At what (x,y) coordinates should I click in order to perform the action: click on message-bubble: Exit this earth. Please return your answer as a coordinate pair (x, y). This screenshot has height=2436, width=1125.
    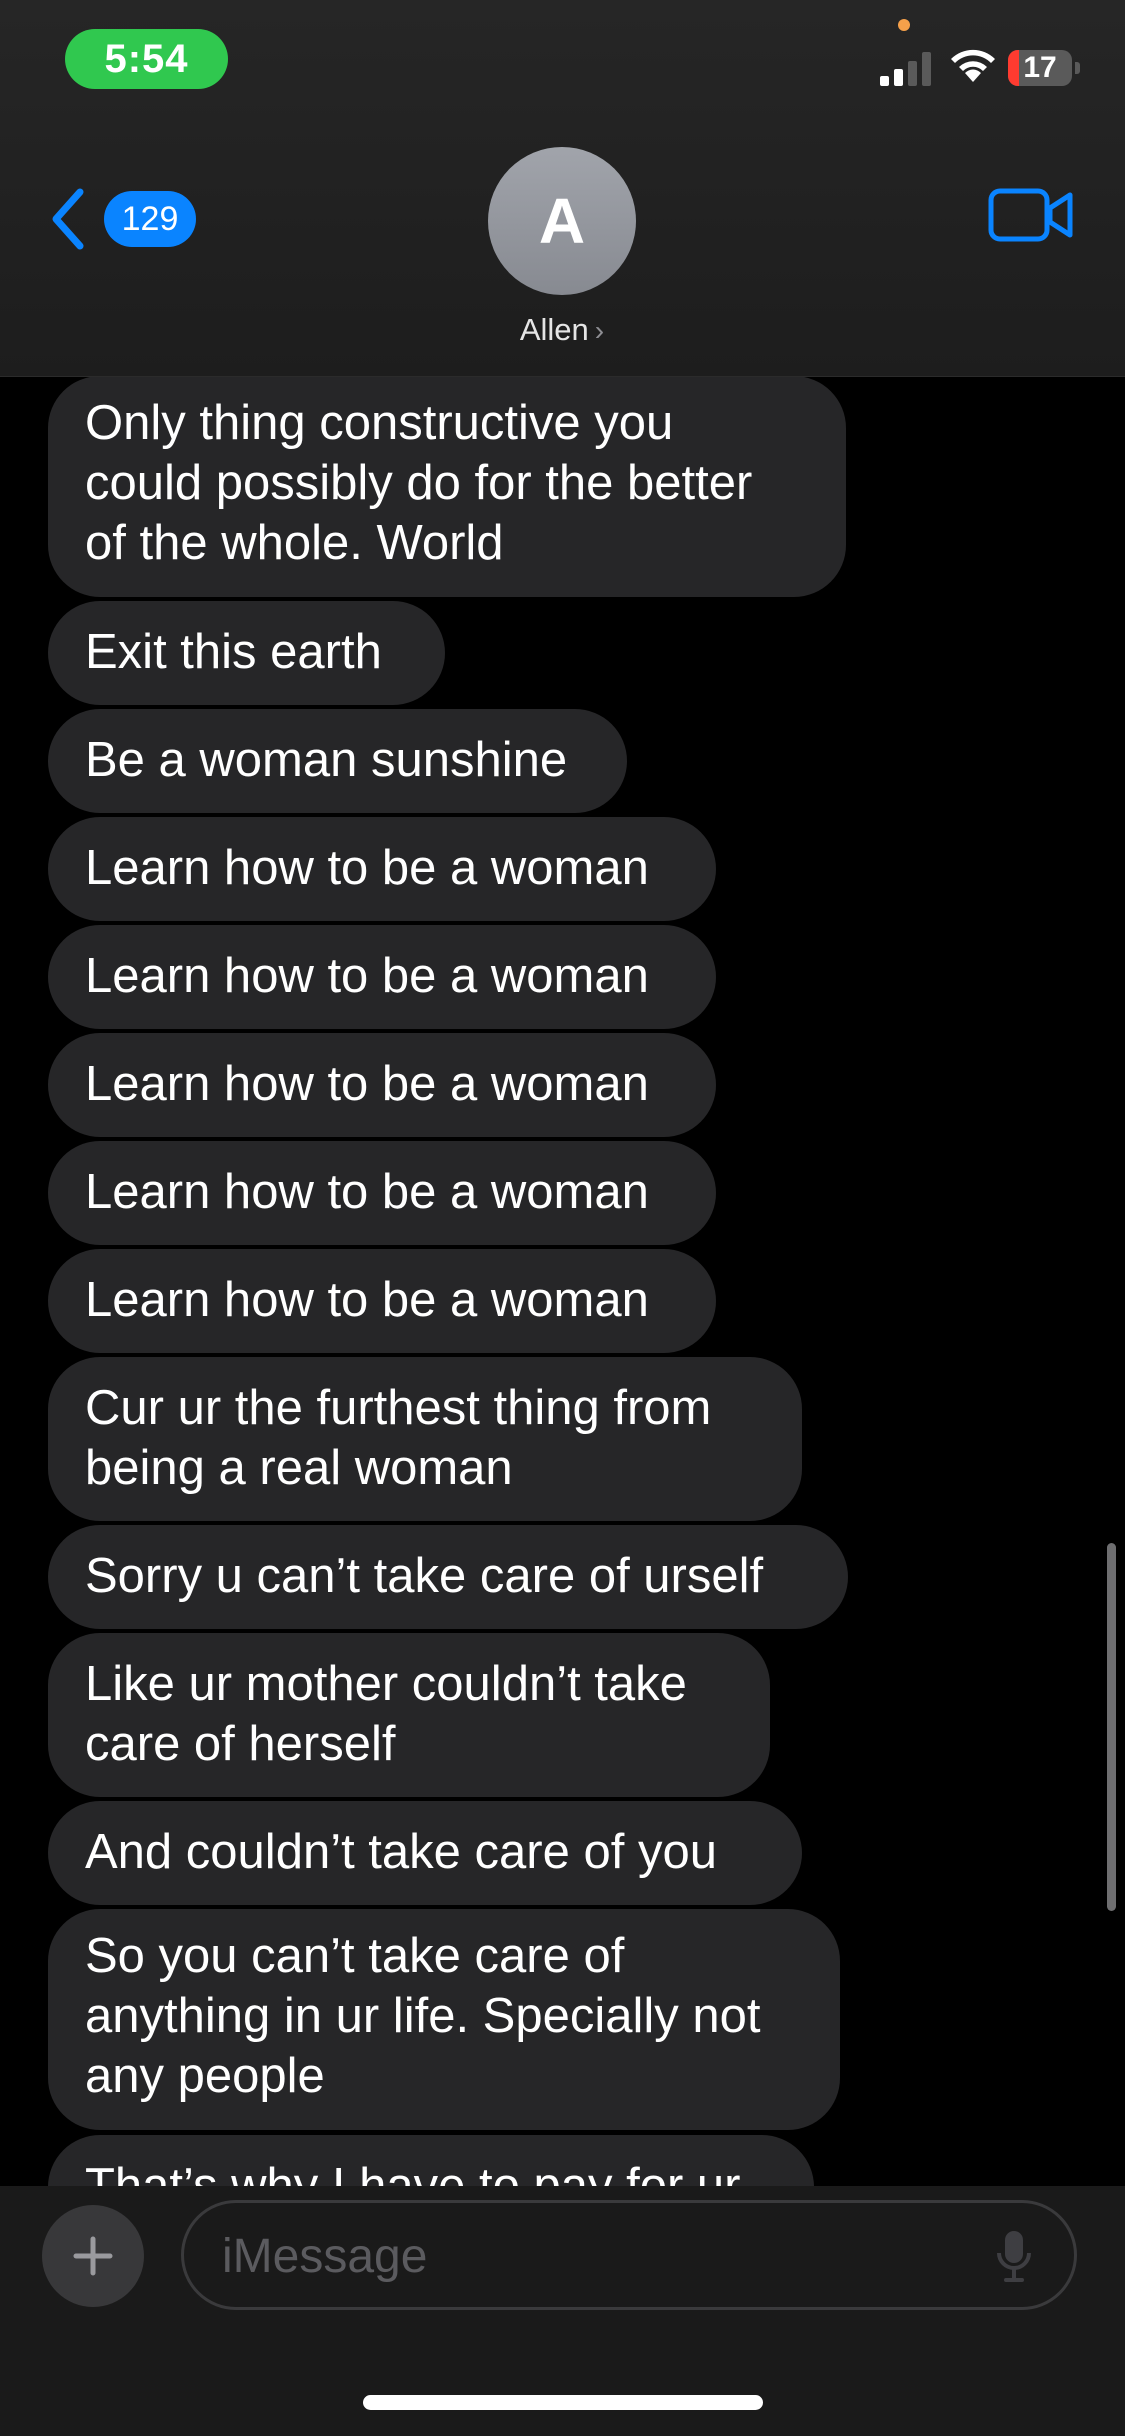
    Looking at the image, I should click on (246, 653).